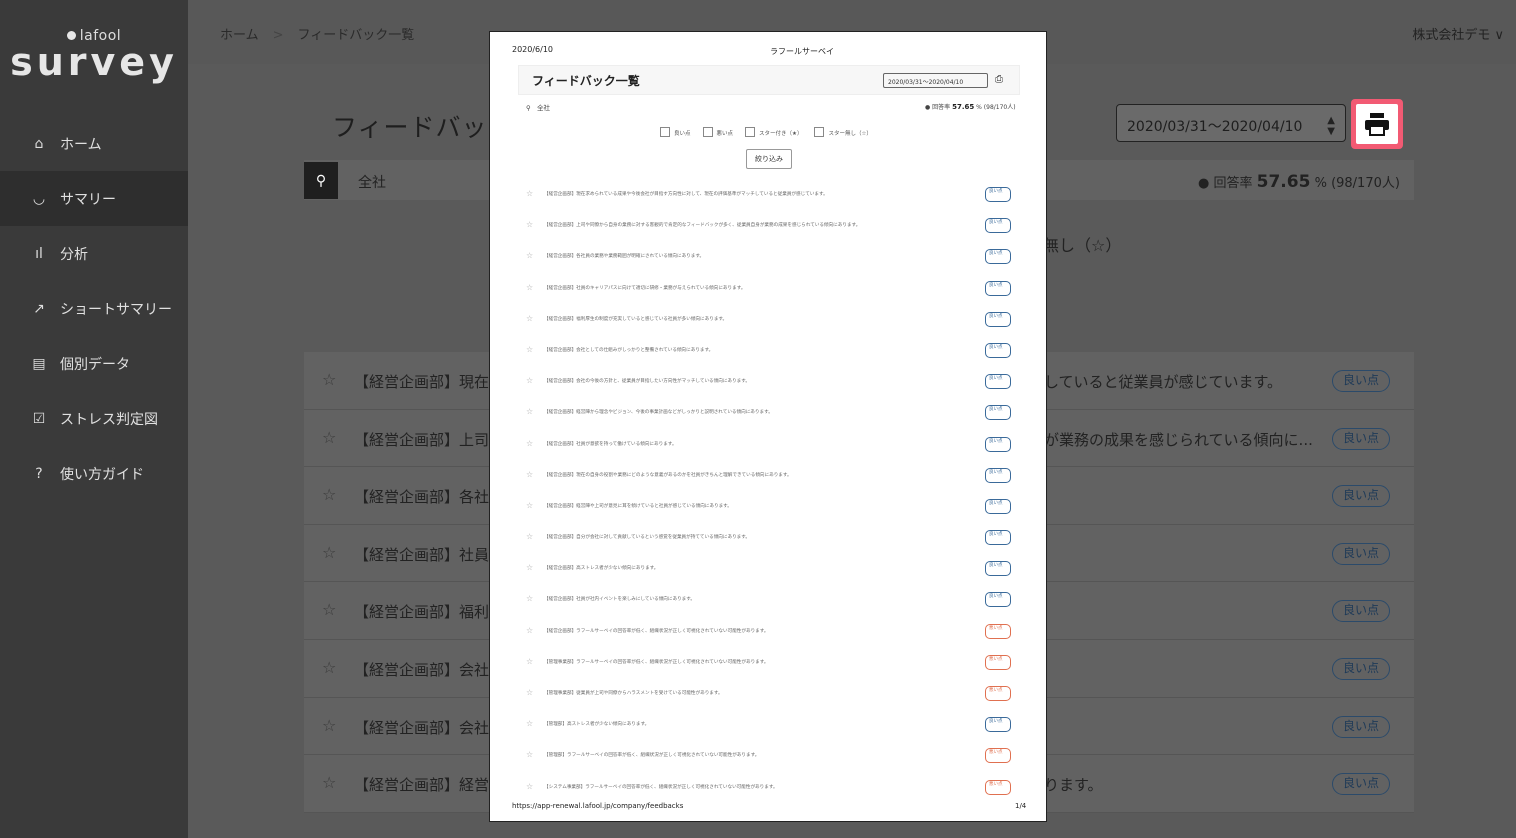 This screenshot has width=1516, height=838. I want to click on sheet-feedback-text: 【経営企画部】福利厚生の制度が充実していると感じている社員が多い傾向にあります。, so click(636, 319).